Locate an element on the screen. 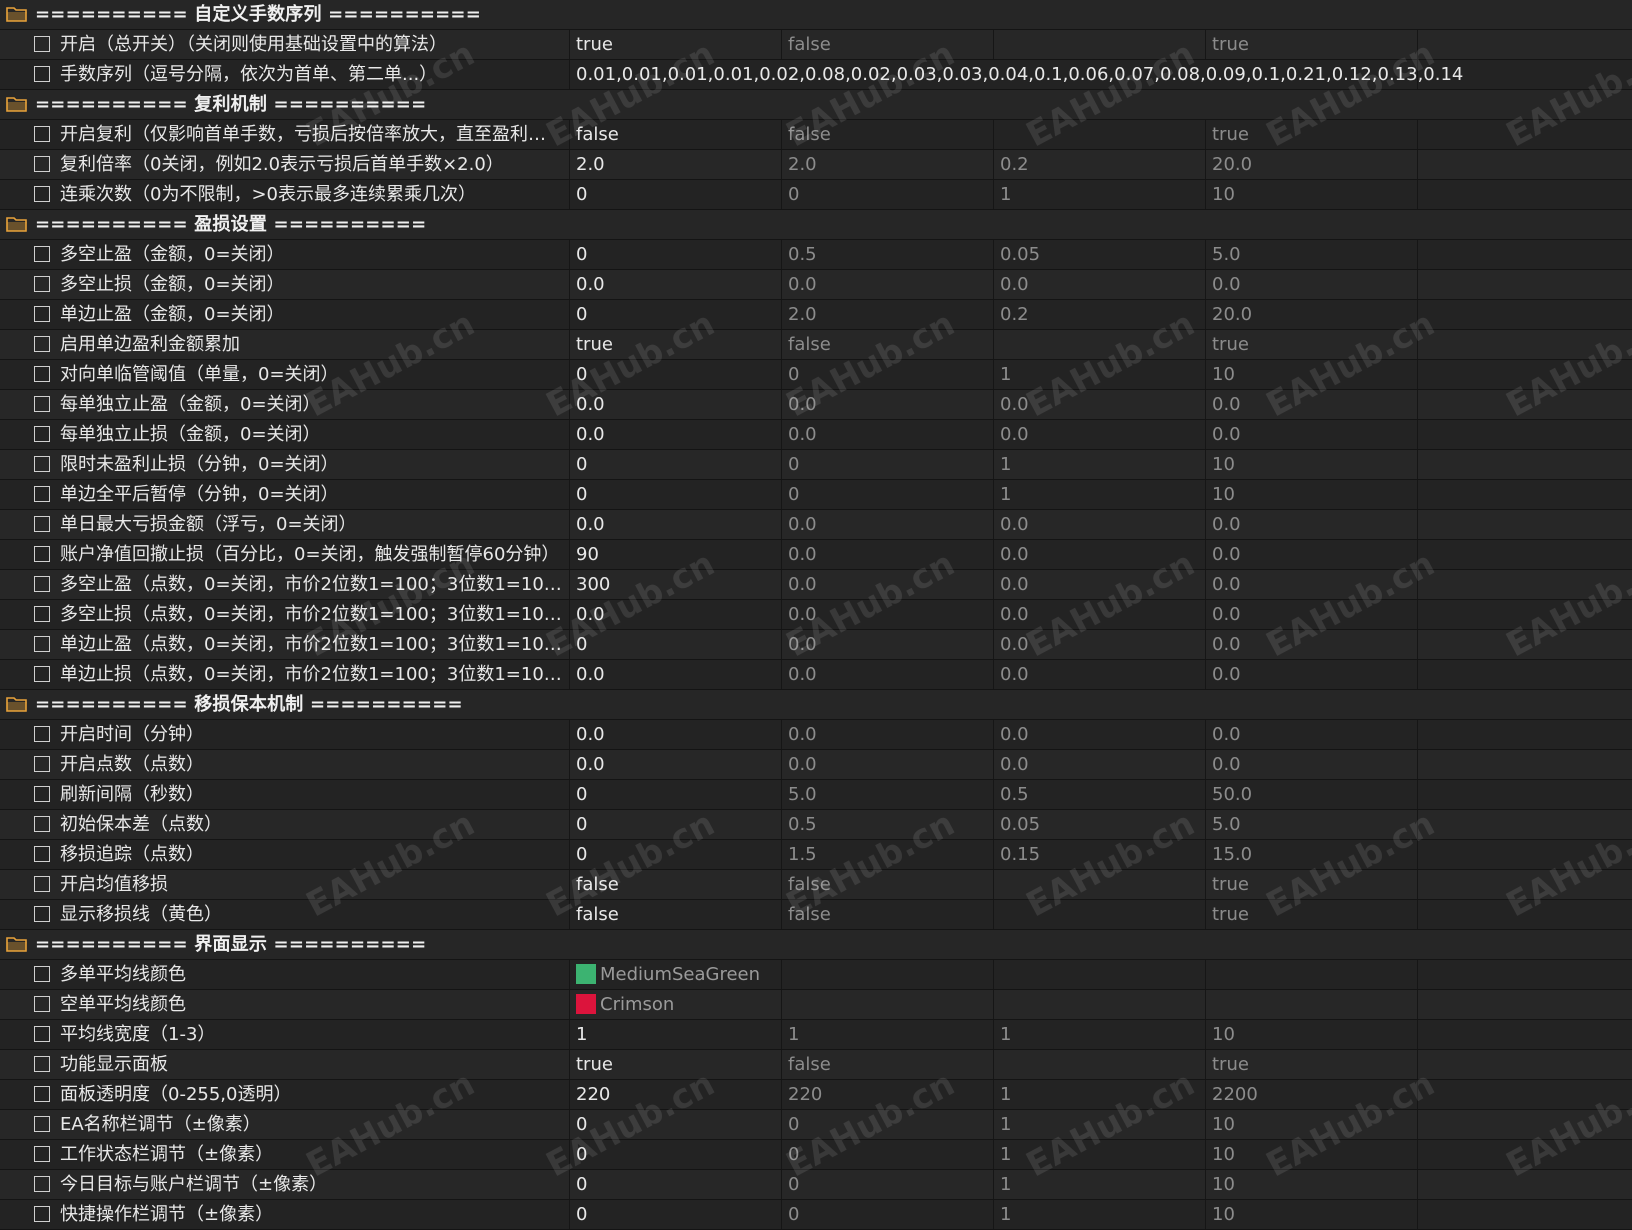 This screenshot has height=1230, width=1632. param-start: 0.5 is located at coordinates (887, 254).